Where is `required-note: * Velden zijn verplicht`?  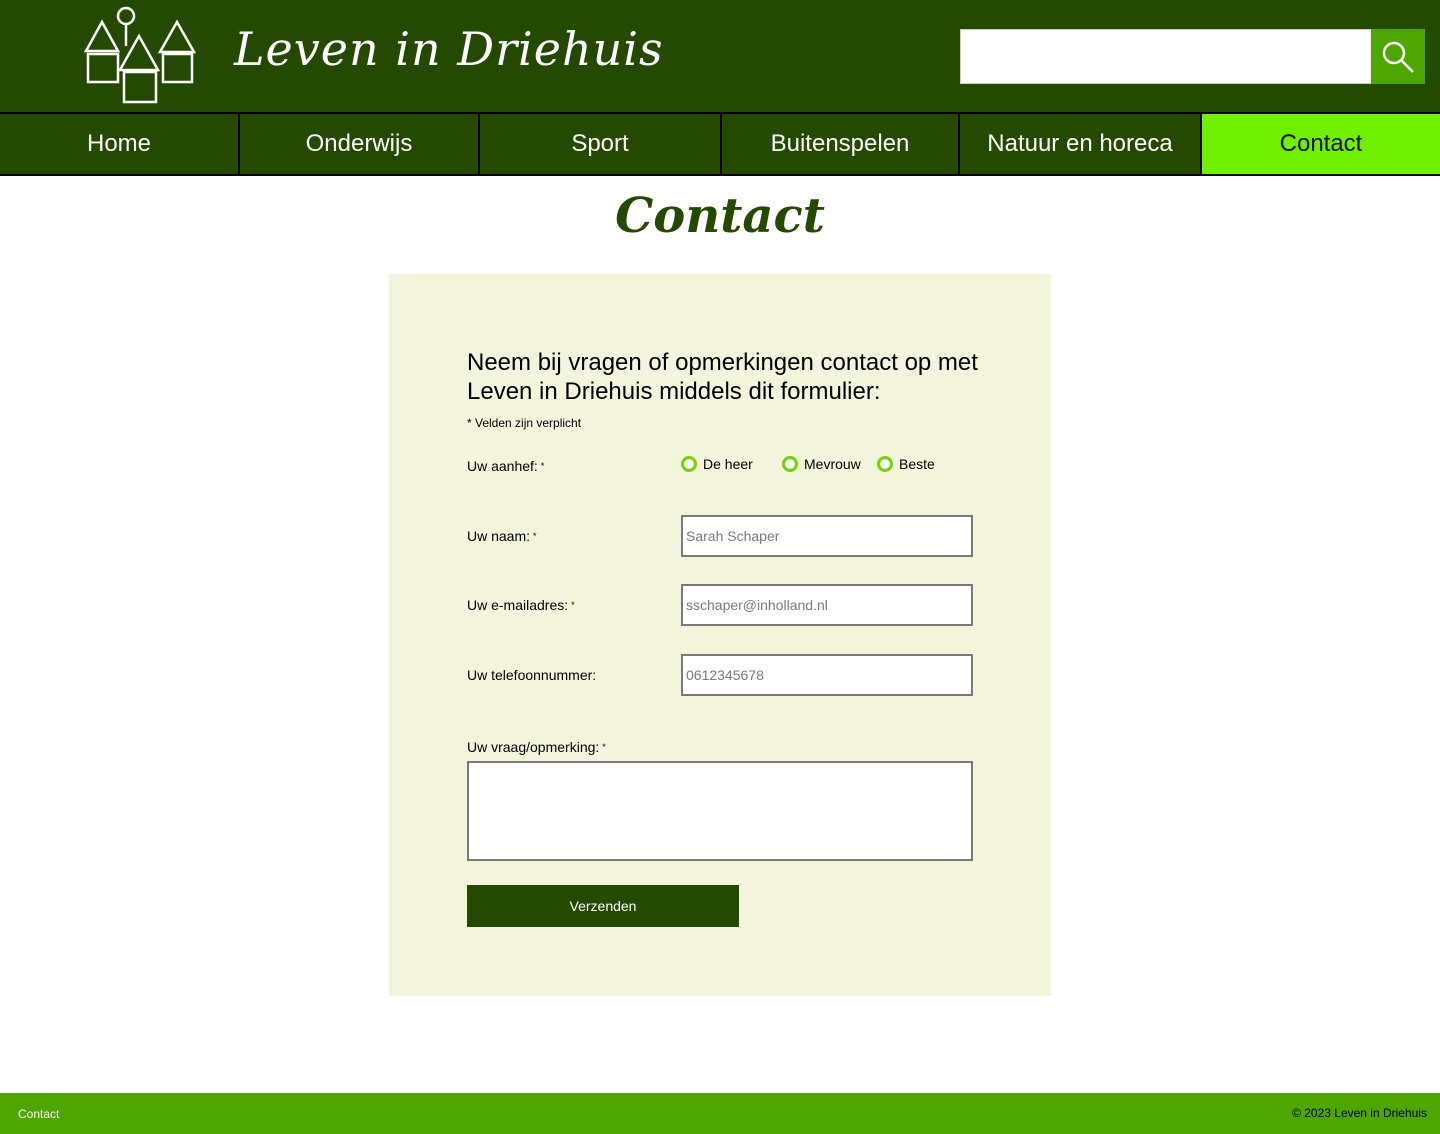
required-note: * Velden zijn verplicht is located at coordinates (524, 423).